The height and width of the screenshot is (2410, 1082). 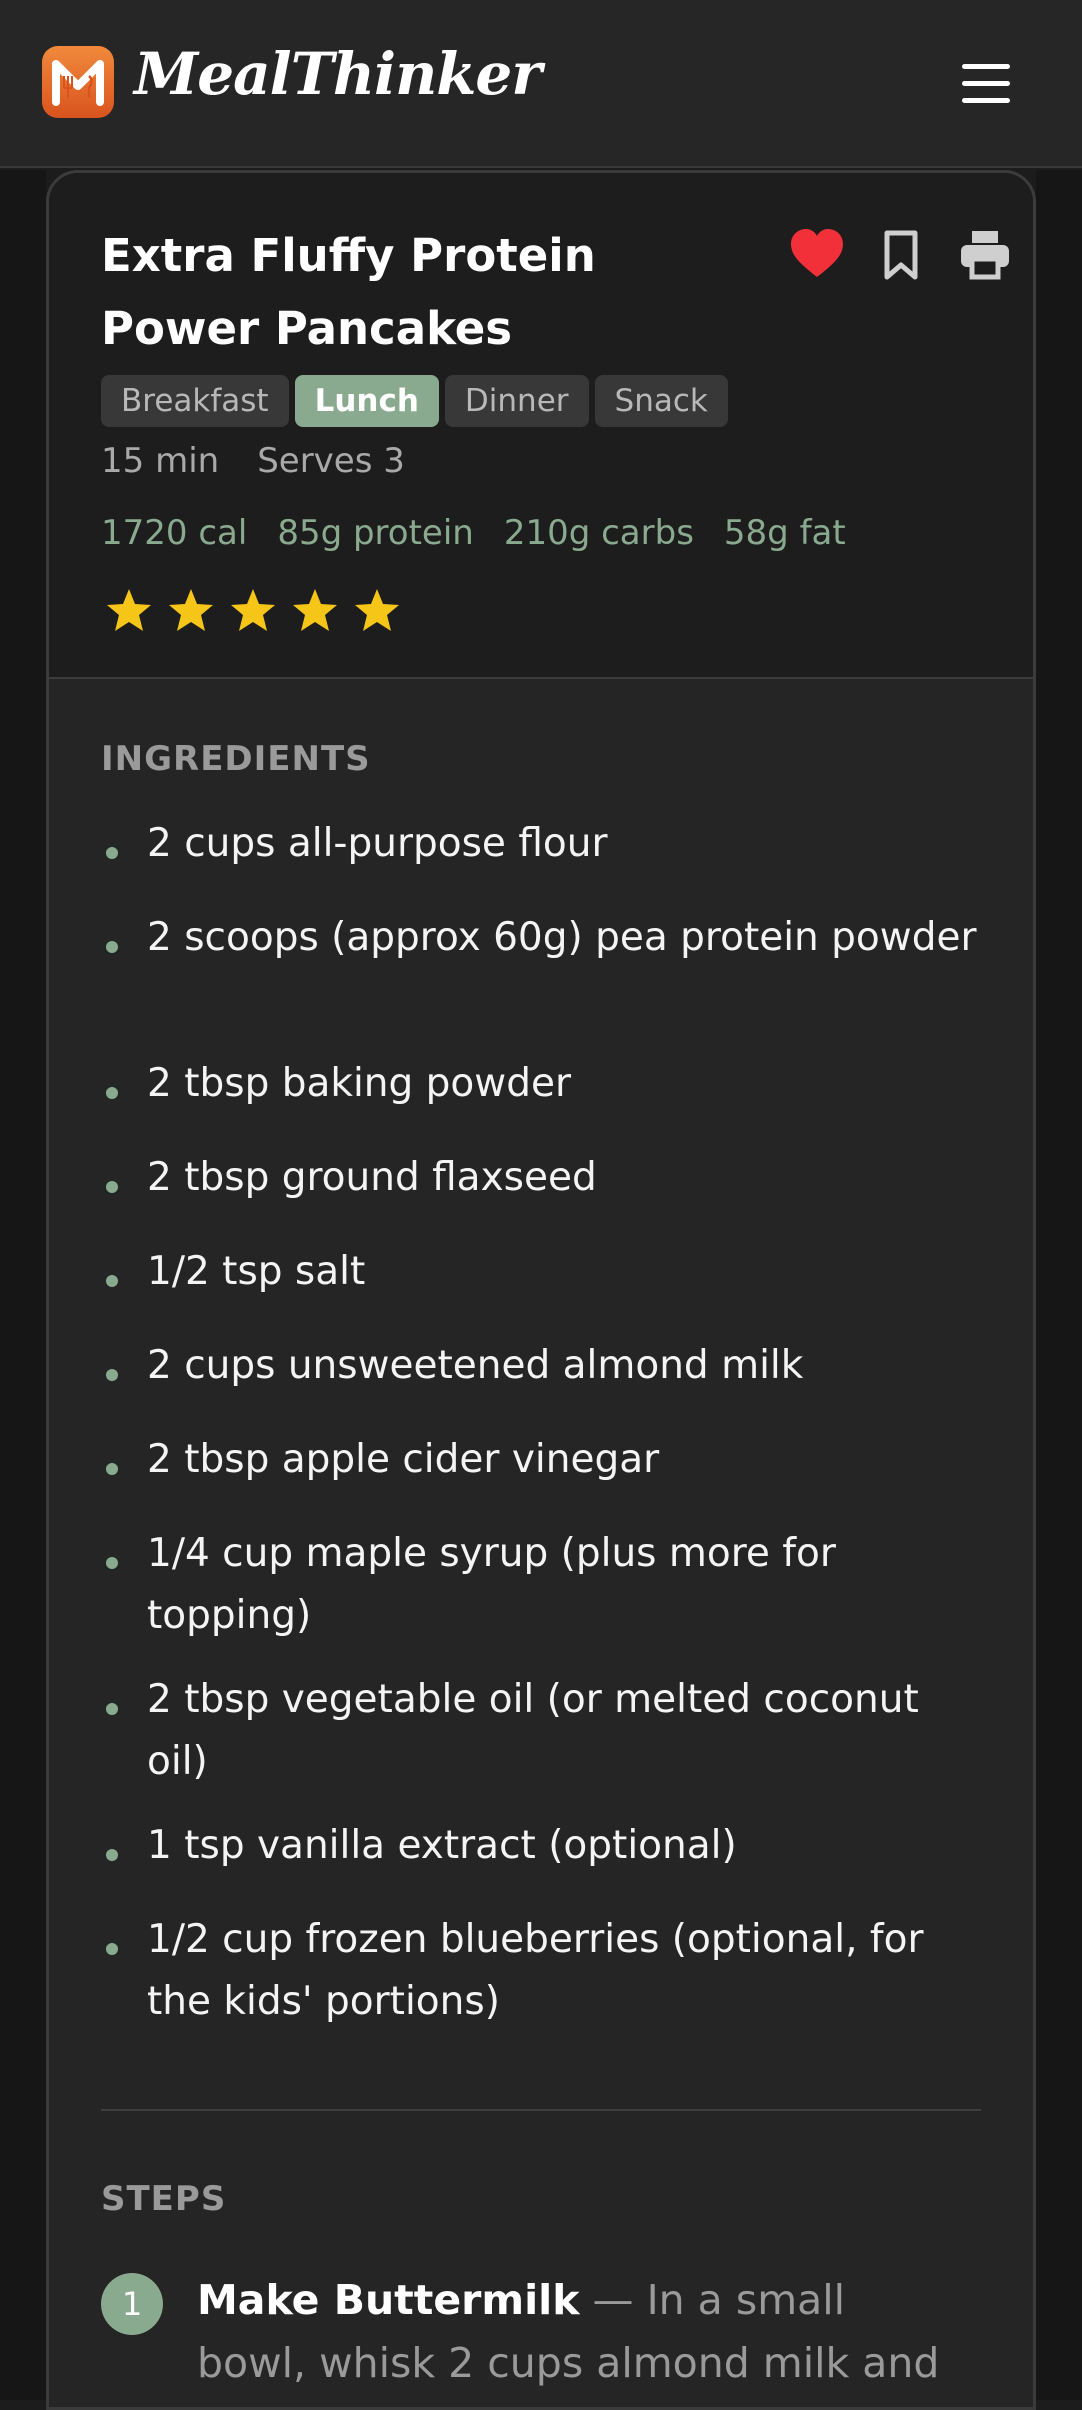 What do you see at coordinates (985, 255) in the screenshot?
I see `printer-icon` at bounding box center [985, 255].